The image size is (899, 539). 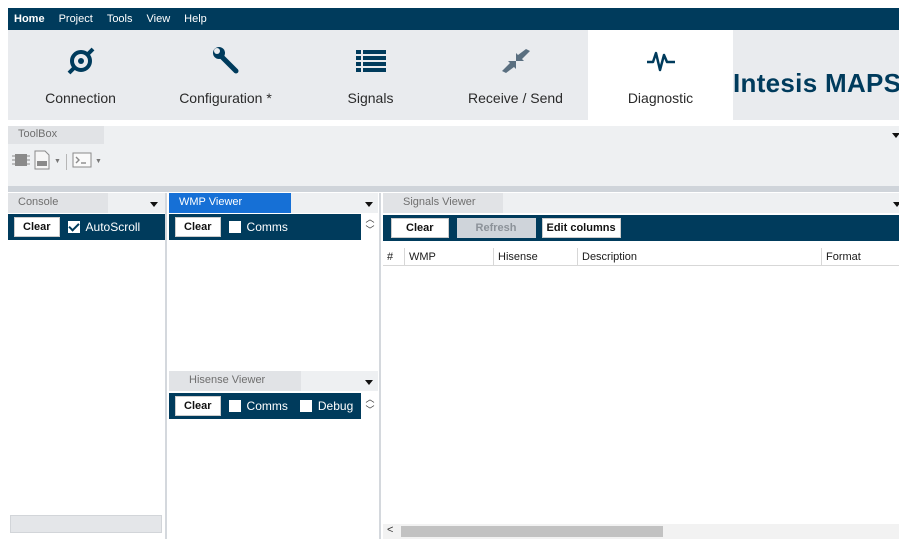 What do you see at coordinates (896, 204) in the screenshot?
I see `signals-viewer-dropdown-icon` at bounding box center [896, 204].